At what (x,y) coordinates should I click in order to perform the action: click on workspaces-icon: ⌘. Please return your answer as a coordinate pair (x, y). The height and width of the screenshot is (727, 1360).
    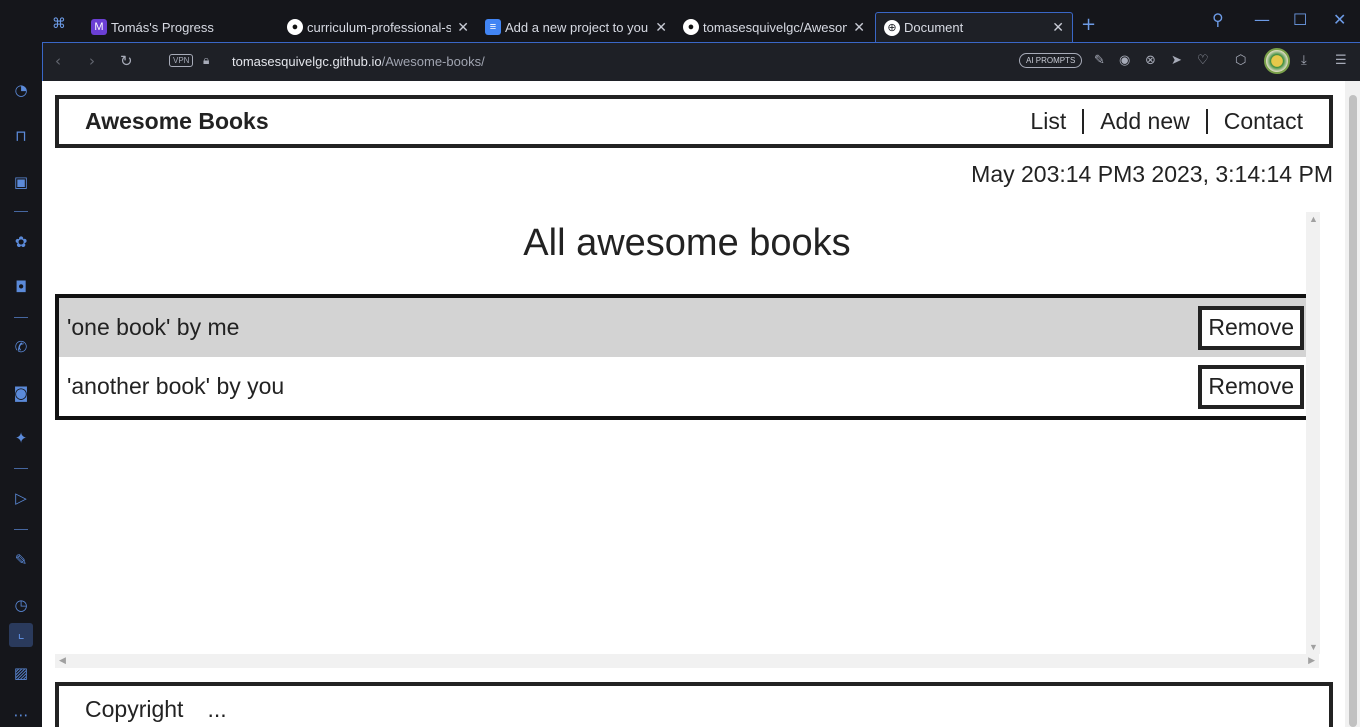
    Looking at the image, I should click on (59, 24).